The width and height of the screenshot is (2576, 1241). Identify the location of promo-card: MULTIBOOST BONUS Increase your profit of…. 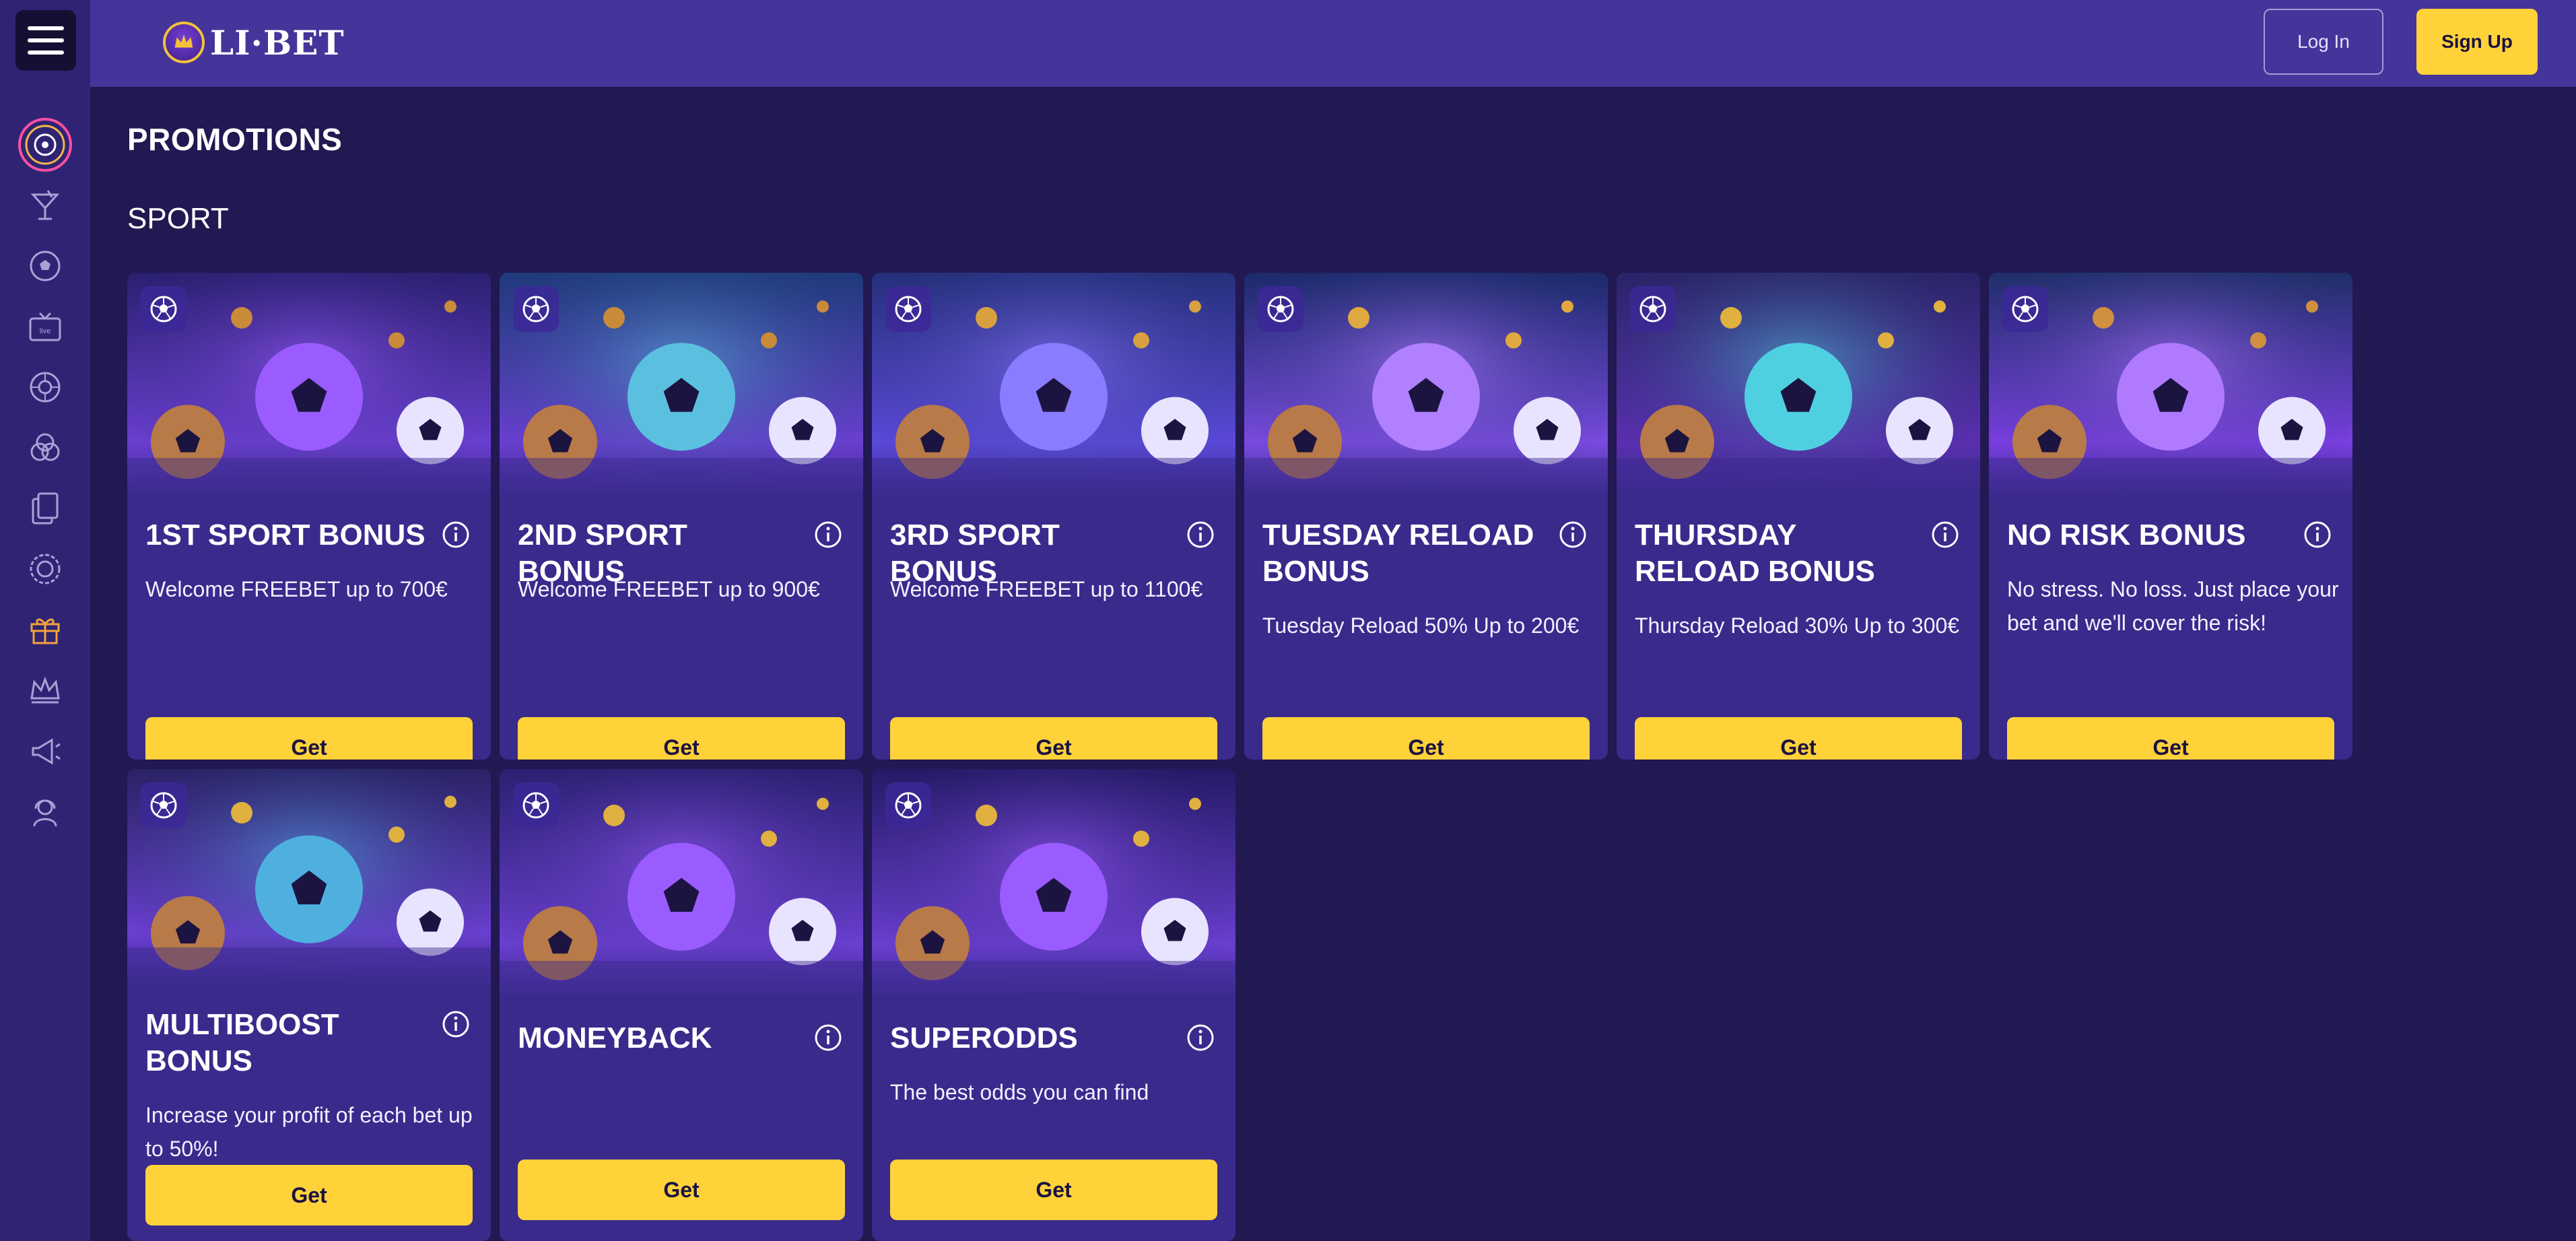
(309, 1005).